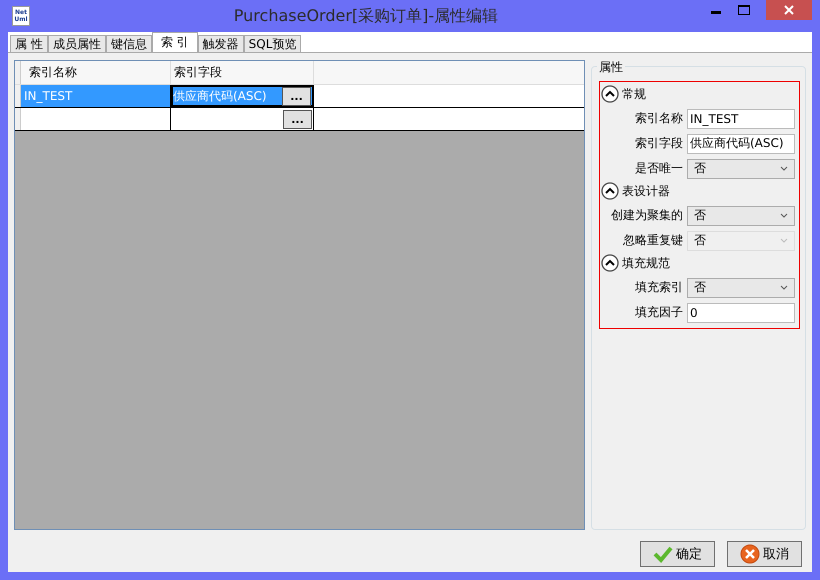 This screenshot has width=820, height=580. What do you see at coordinates (129, 43) in the screenshot?
I see `tab: 键信息` at bounding box center [129, 43].